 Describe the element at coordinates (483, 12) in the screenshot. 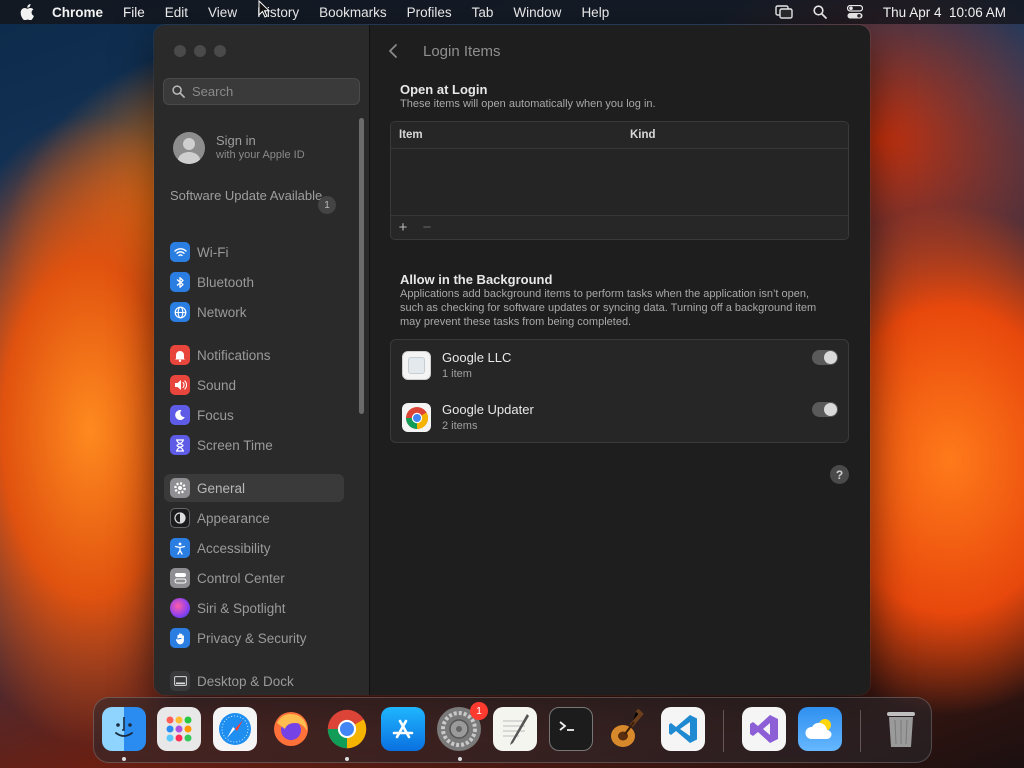

I see `menu-tab: Tab` at that location.